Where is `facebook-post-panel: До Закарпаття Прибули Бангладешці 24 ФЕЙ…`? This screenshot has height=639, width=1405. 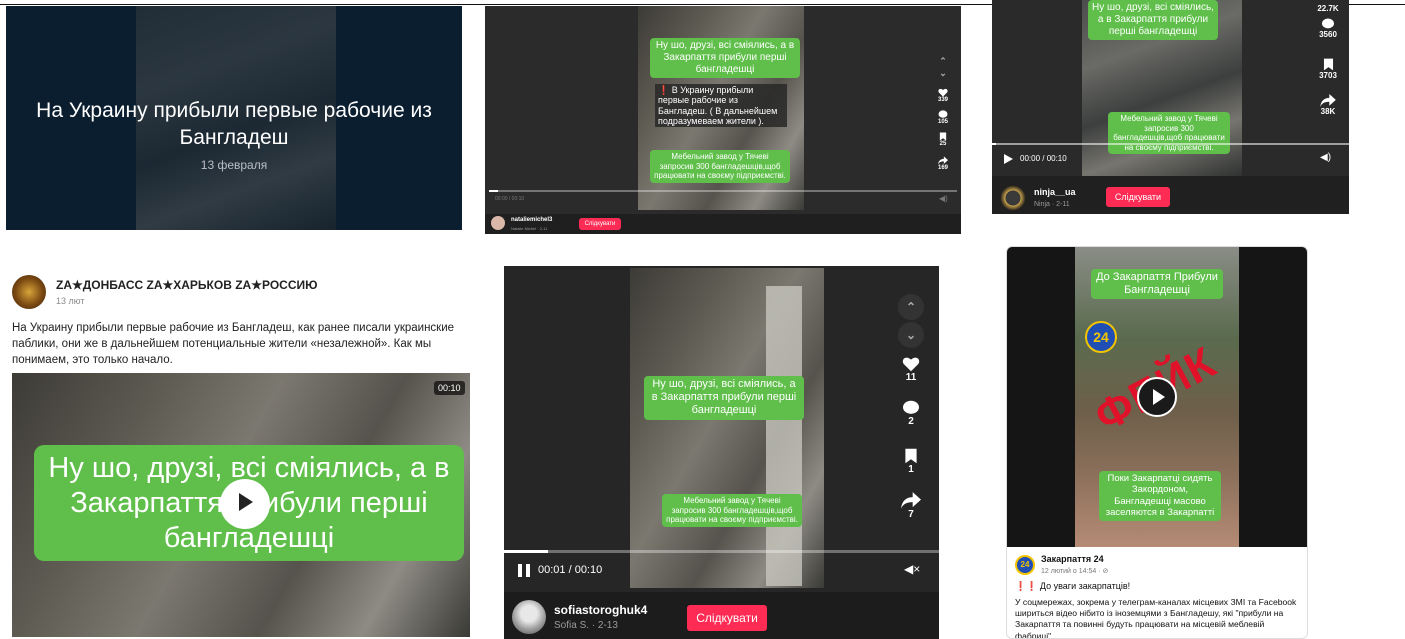
facebook-post-panel: До Закарпаття Прибули Бангладешці 24 ФЕЙ… is located at coordinates (1157, 442).